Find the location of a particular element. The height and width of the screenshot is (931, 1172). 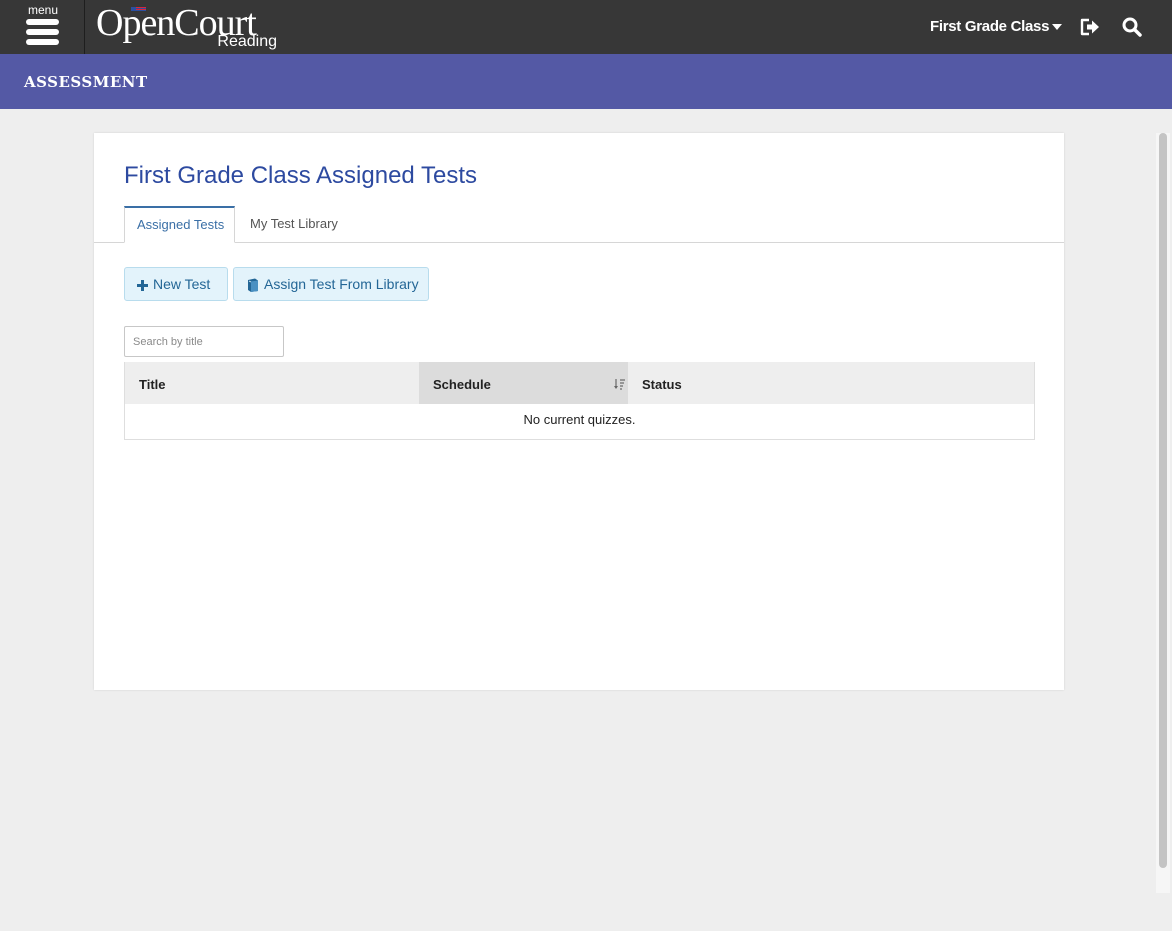

tab-my-test-library: My Test Library is located at coordinates (294, 224).